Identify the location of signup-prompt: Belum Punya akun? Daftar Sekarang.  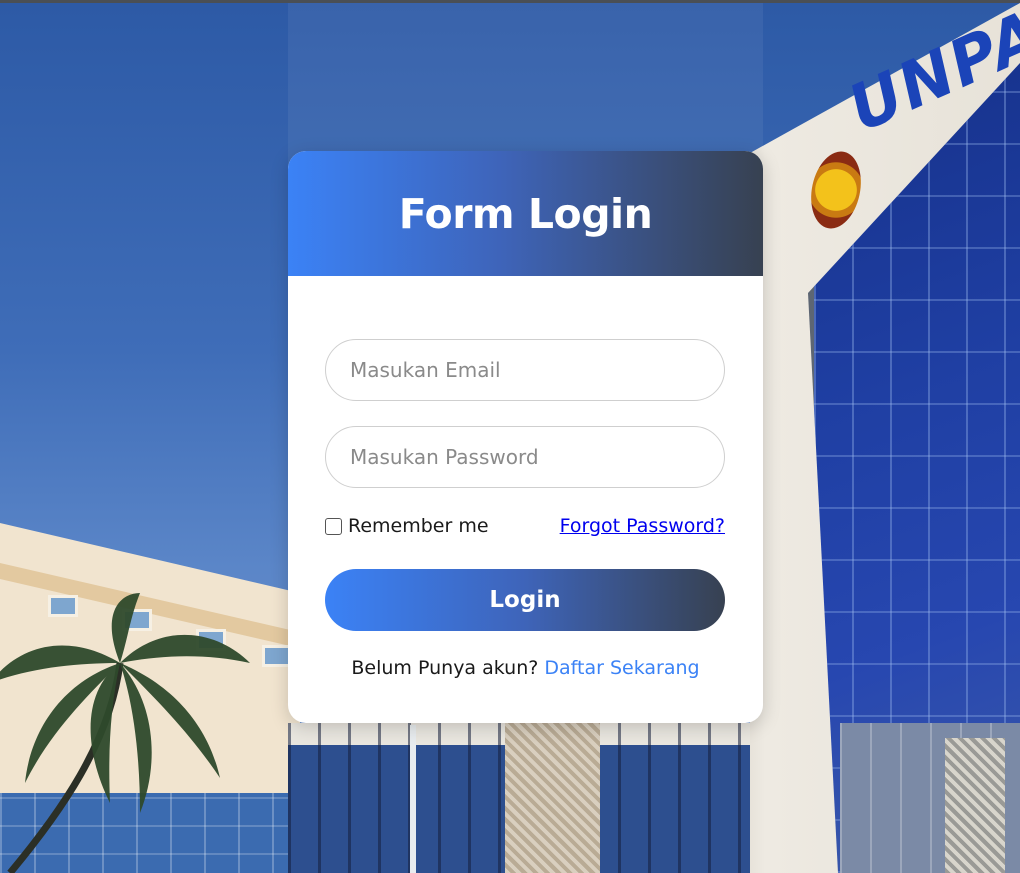
(525, 668).